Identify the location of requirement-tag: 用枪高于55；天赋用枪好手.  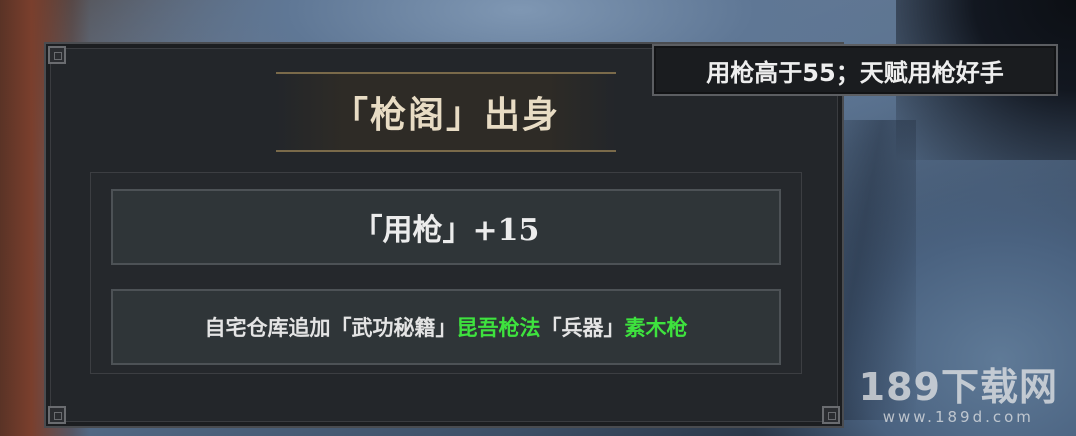
(855, 70).